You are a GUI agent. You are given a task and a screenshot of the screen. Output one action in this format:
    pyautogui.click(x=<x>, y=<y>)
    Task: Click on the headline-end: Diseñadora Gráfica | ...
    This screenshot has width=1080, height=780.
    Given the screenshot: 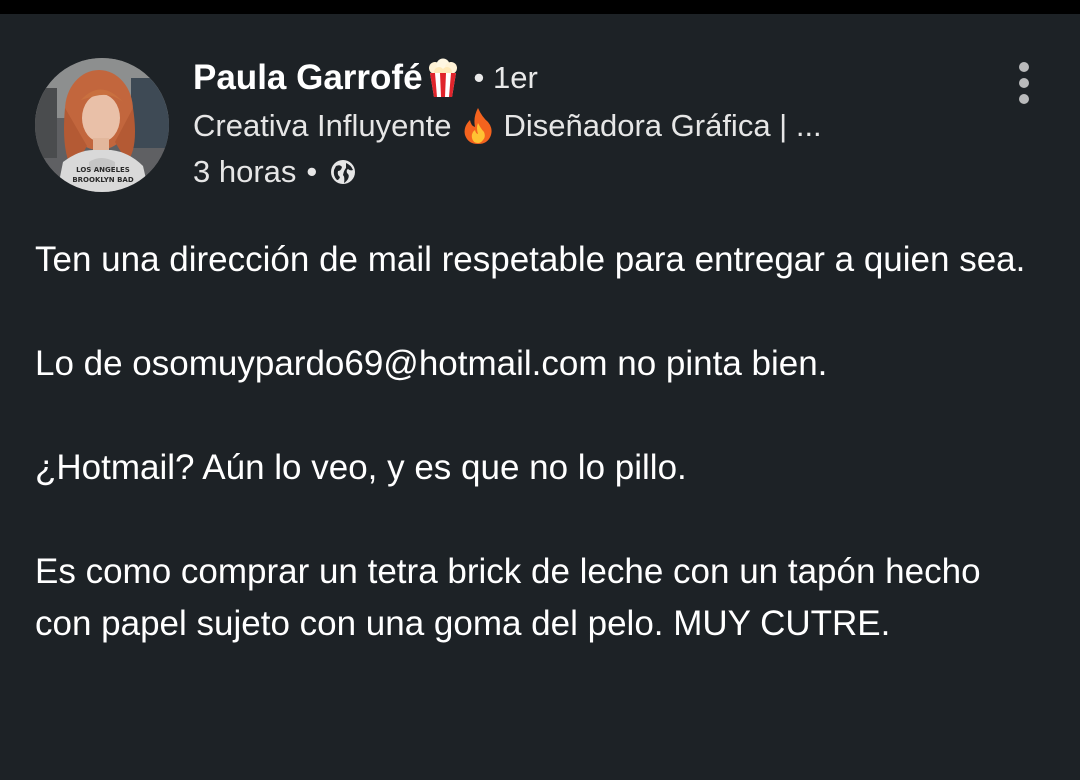 What is the action you would take?
    pyautogui.click(x=662, y=125)
    